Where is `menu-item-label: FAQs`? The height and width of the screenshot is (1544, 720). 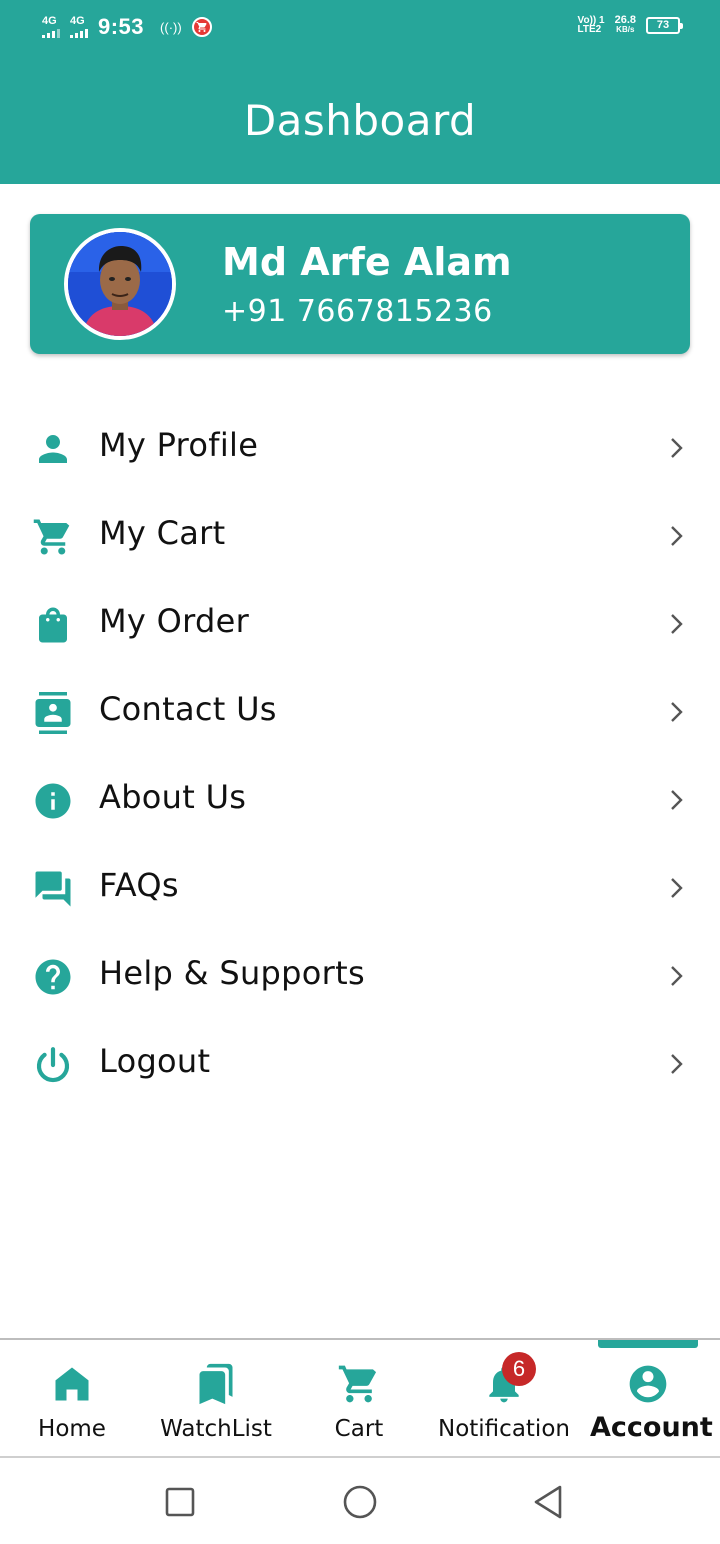 menu-item-label: FAQs is located at coordinates (139, 885).